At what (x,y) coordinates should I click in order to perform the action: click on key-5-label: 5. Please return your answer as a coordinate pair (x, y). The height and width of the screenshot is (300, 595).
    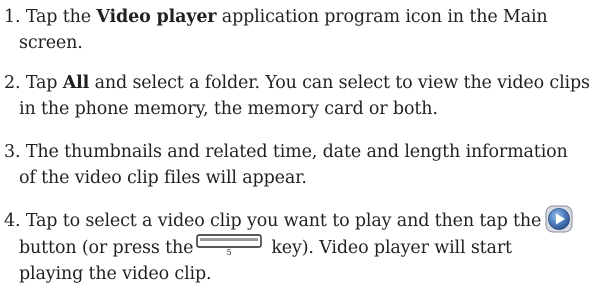
    Looking at the image, I should click on (229, 252).